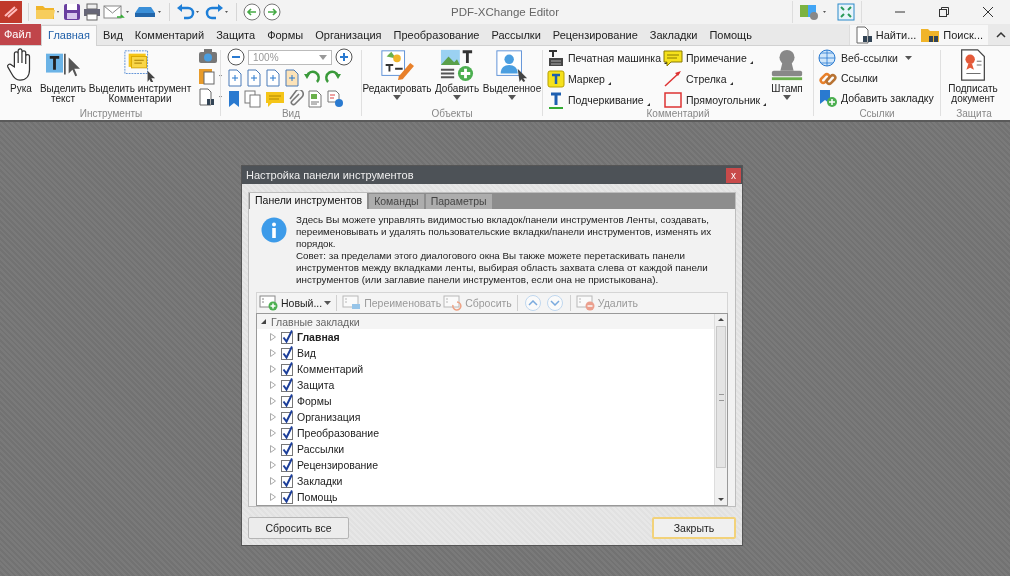 The height and width of the screenshot is (576, 1010). I want to click on paperclip-icon, so click(296, 99).